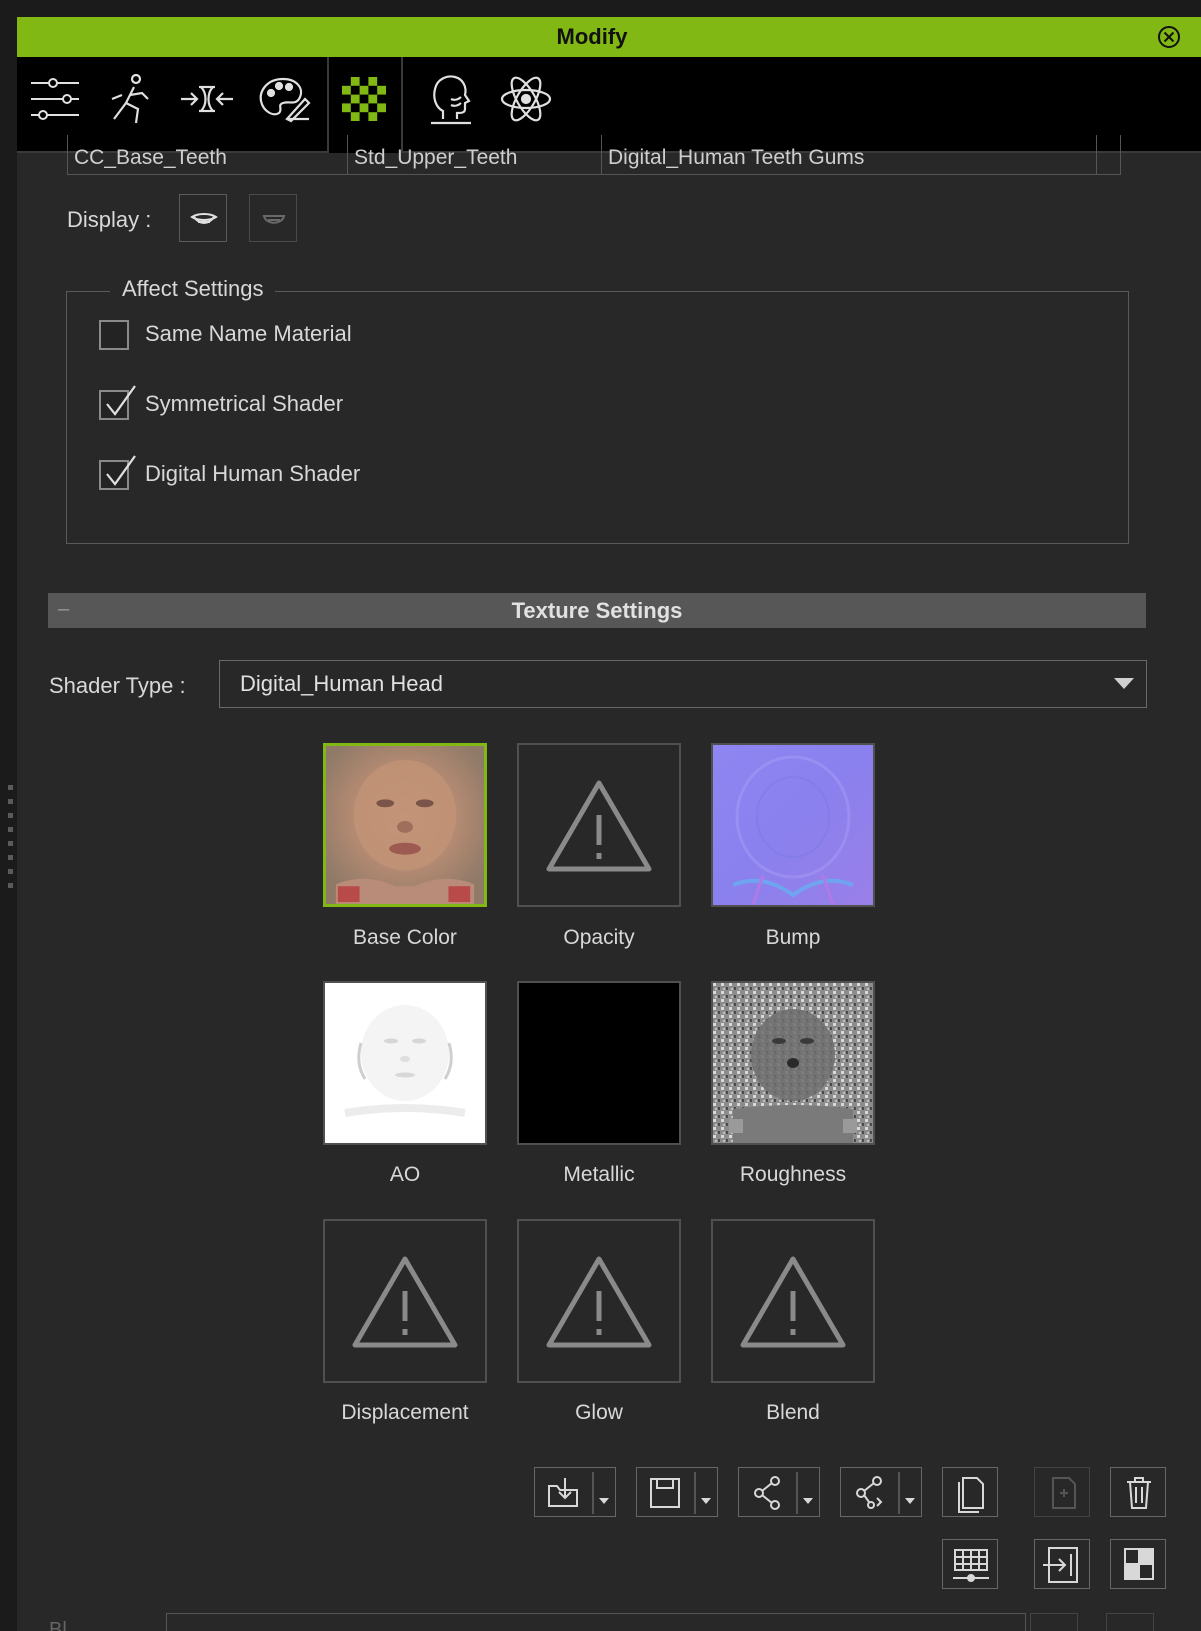 The height and width of the screenshot is (1631, 1201). I want to click on displacement-texture, so click(405, 1301).